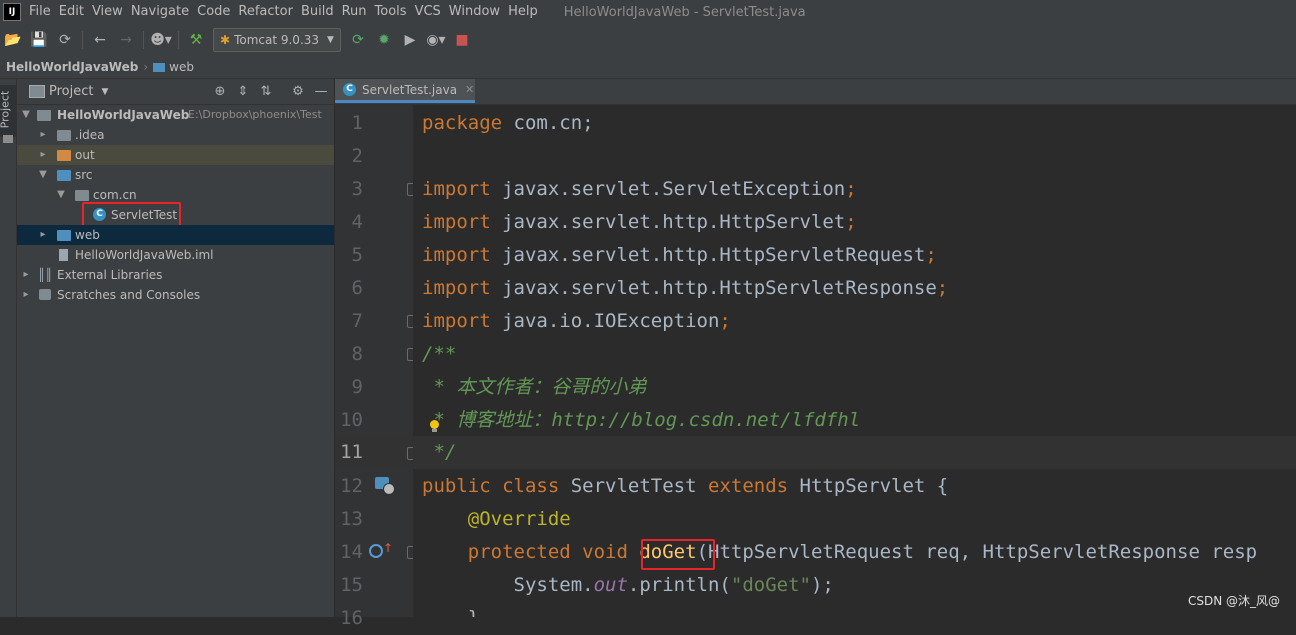 This screenshot has height=635, width=1296. I want to click on structure-icon, so click(8, 139).